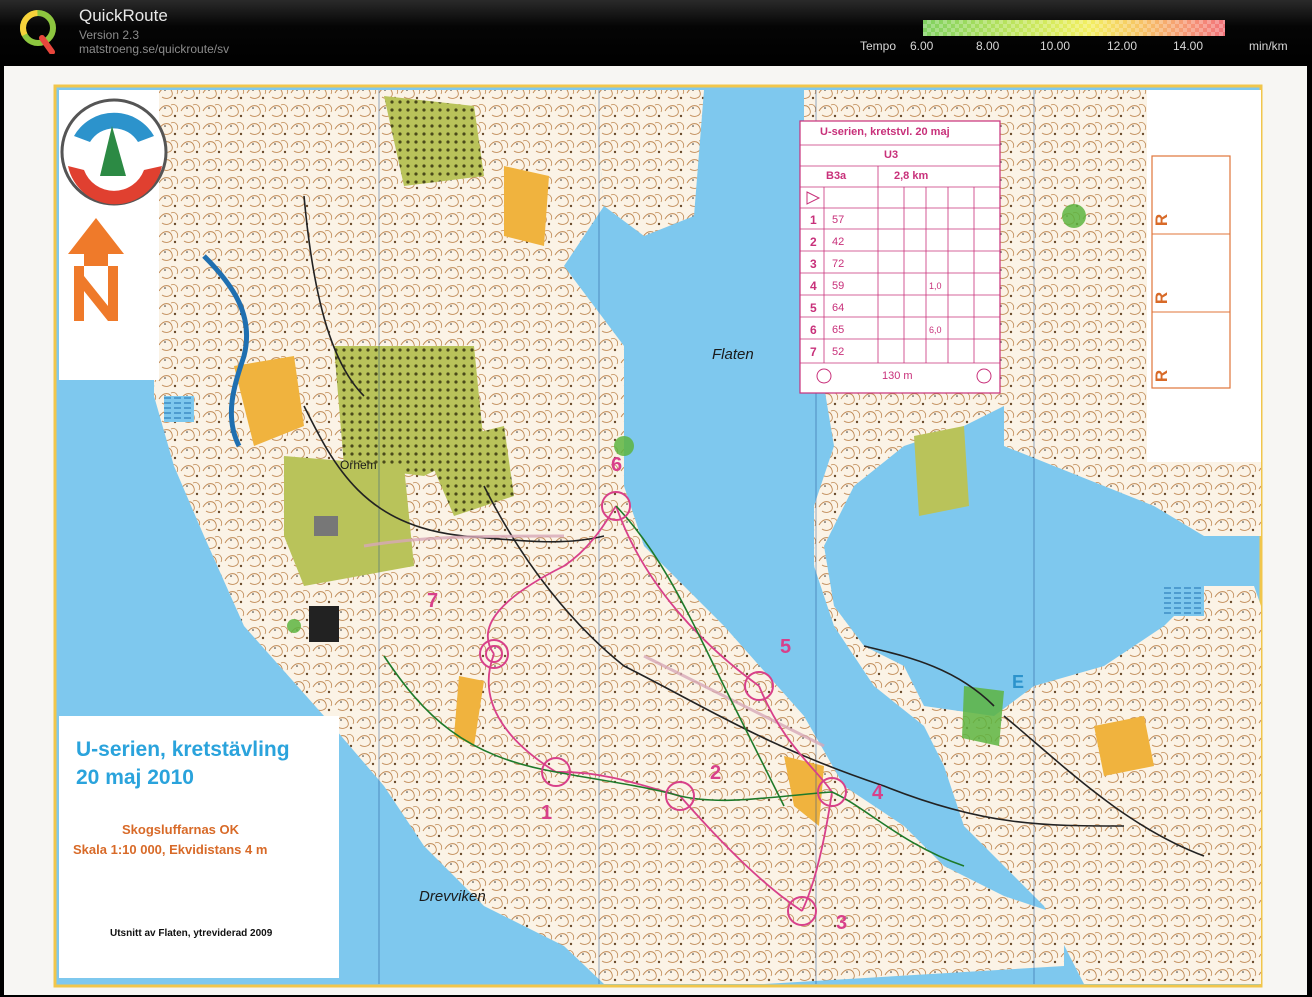 The width and height of the screenshot is (1312, 997). I want to click on app-url: matstroeng.se/quickroute/sv, so click(154, 49).